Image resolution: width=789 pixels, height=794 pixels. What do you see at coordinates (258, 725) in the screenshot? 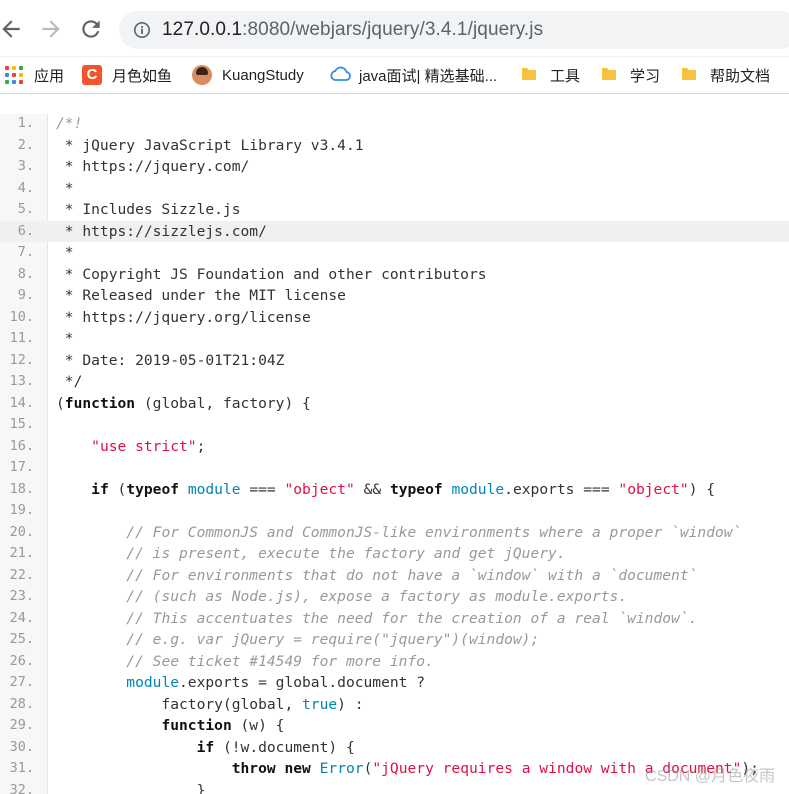
I see `code-token: (w) {` at bounding box center [258, 725].